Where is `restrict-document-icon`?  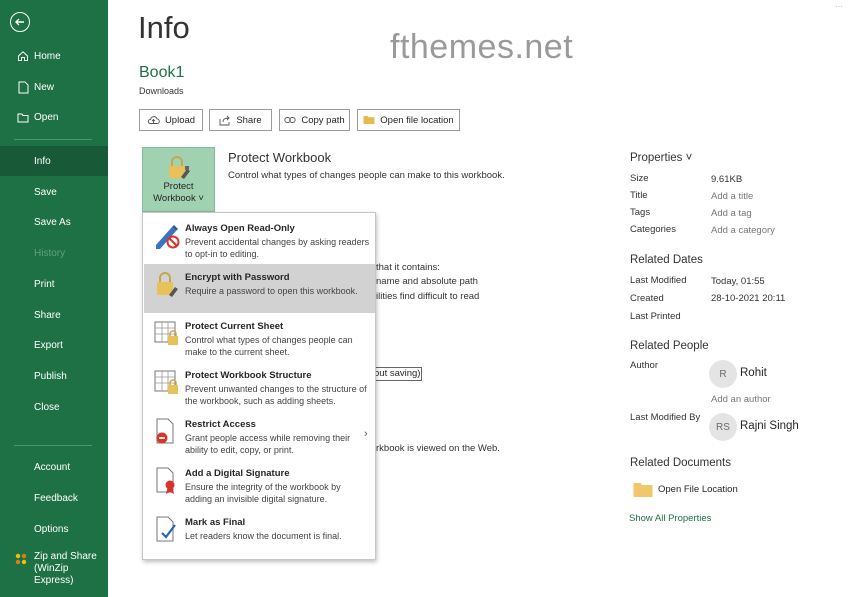
restrict-document-icon is located at coordinates (167, 434).